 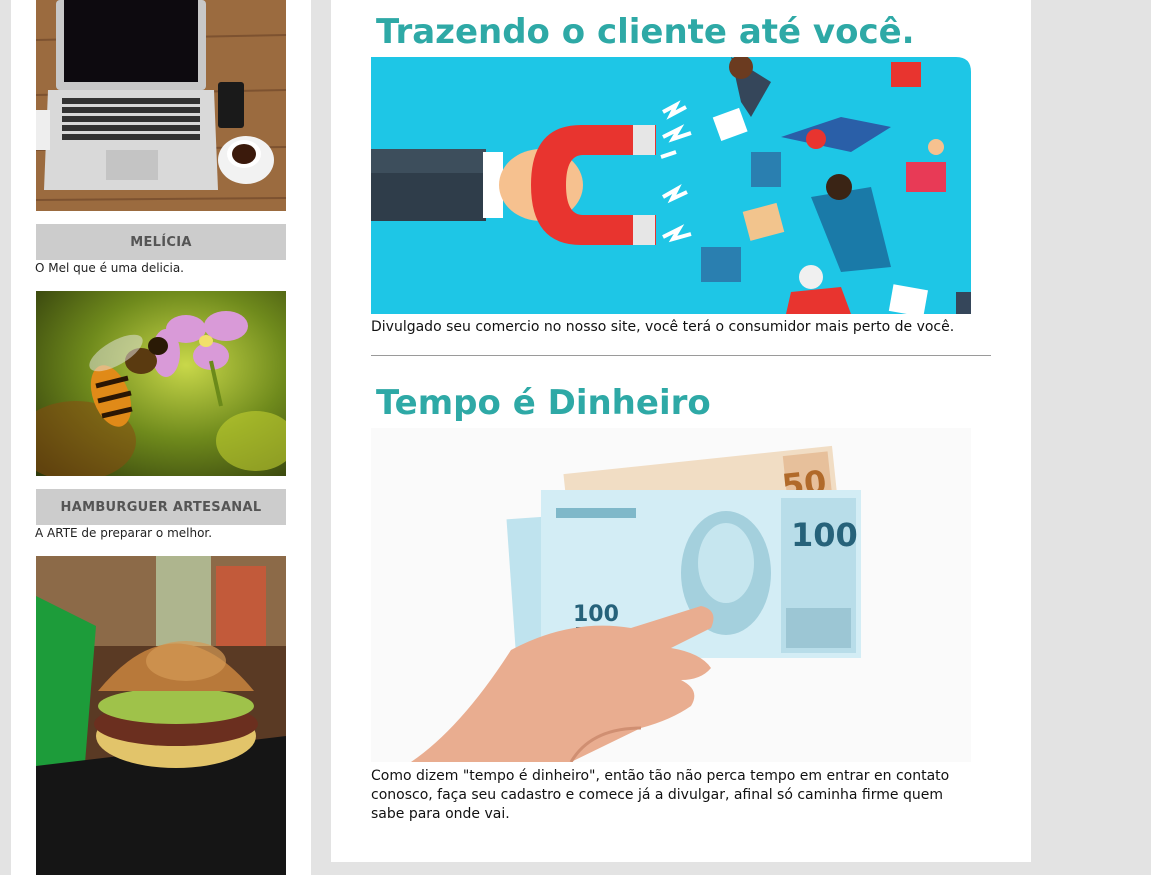 I want to click on bee-flower-image, so click(x=161, y=383).